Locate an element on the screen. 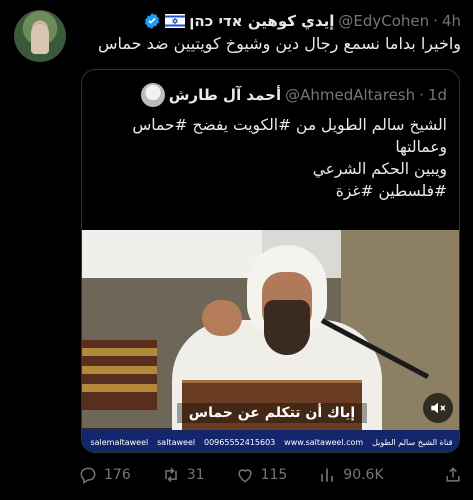 This screenshot has height=500, width=473. quote-hashtags: #فلسطين #غزة is located at coordinates (272, 191).